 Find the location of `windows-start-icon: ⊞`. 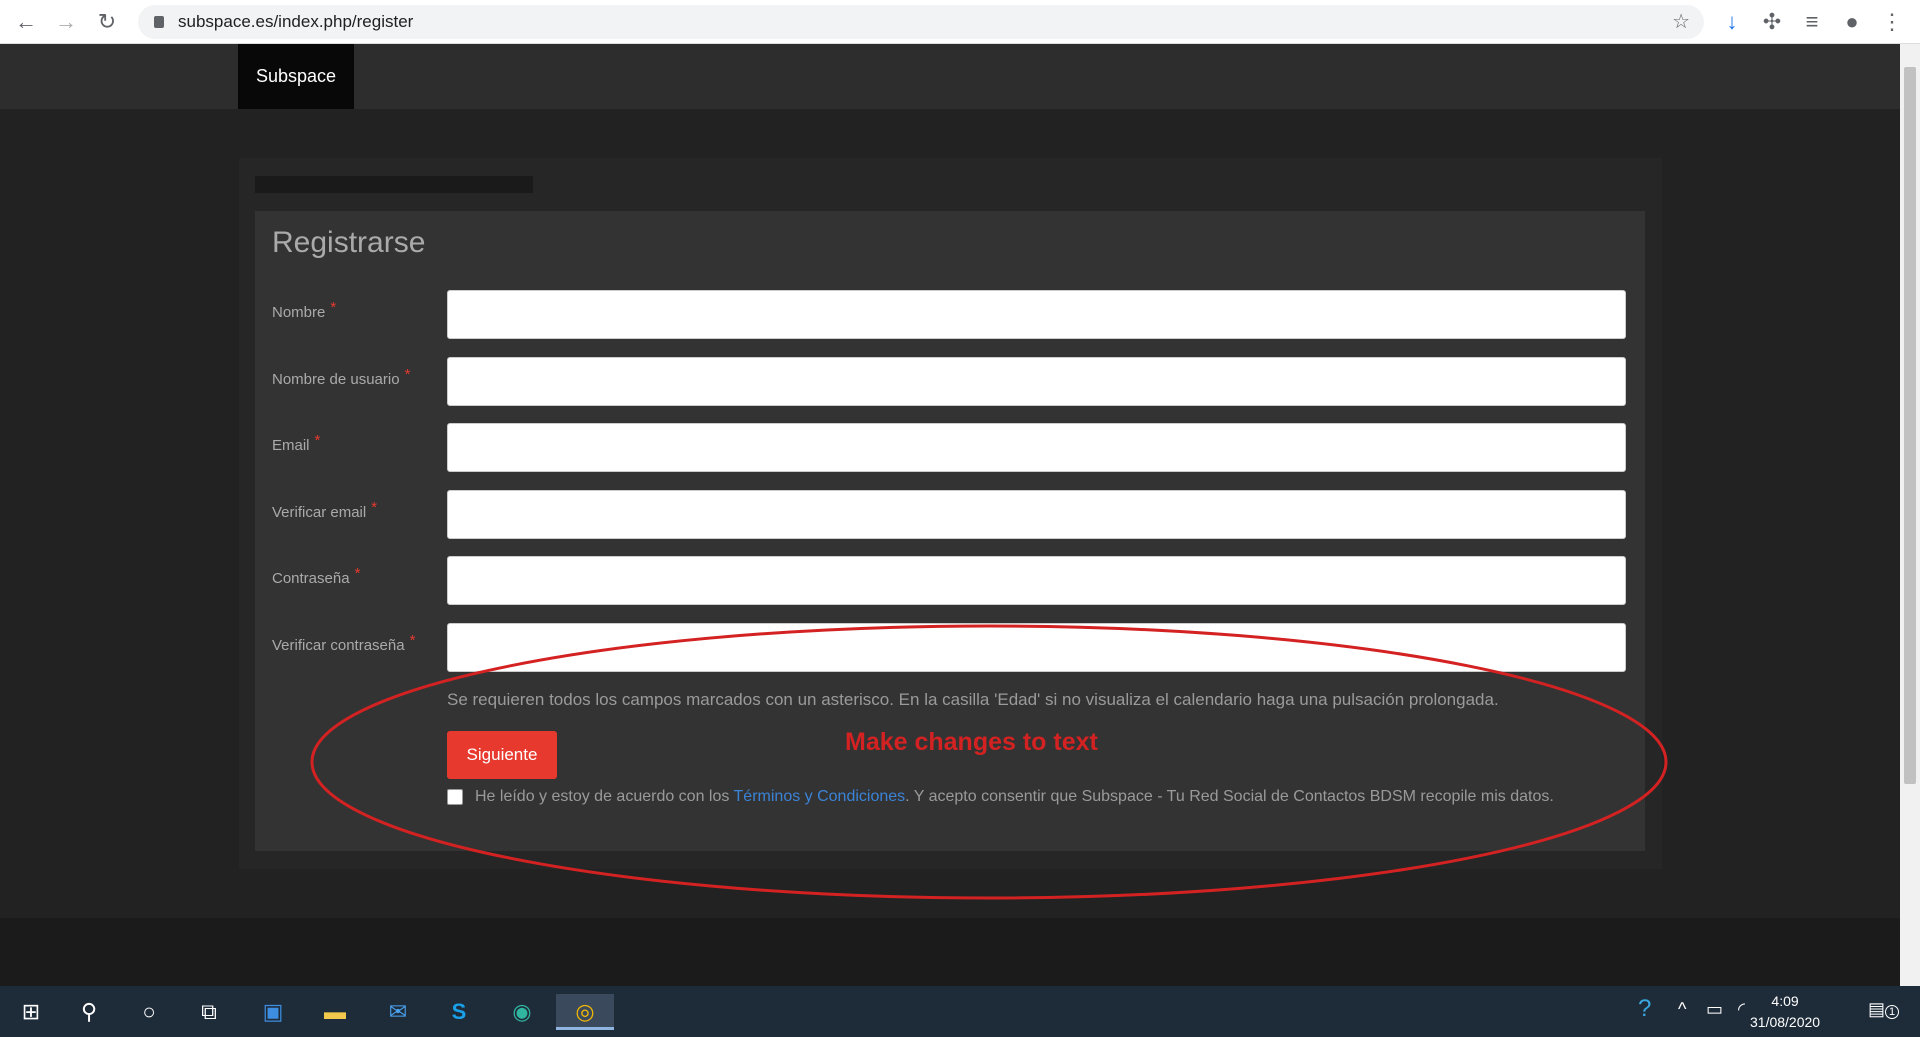

windows-start-icon: ⊞ is located at coordinates (31, 1012).